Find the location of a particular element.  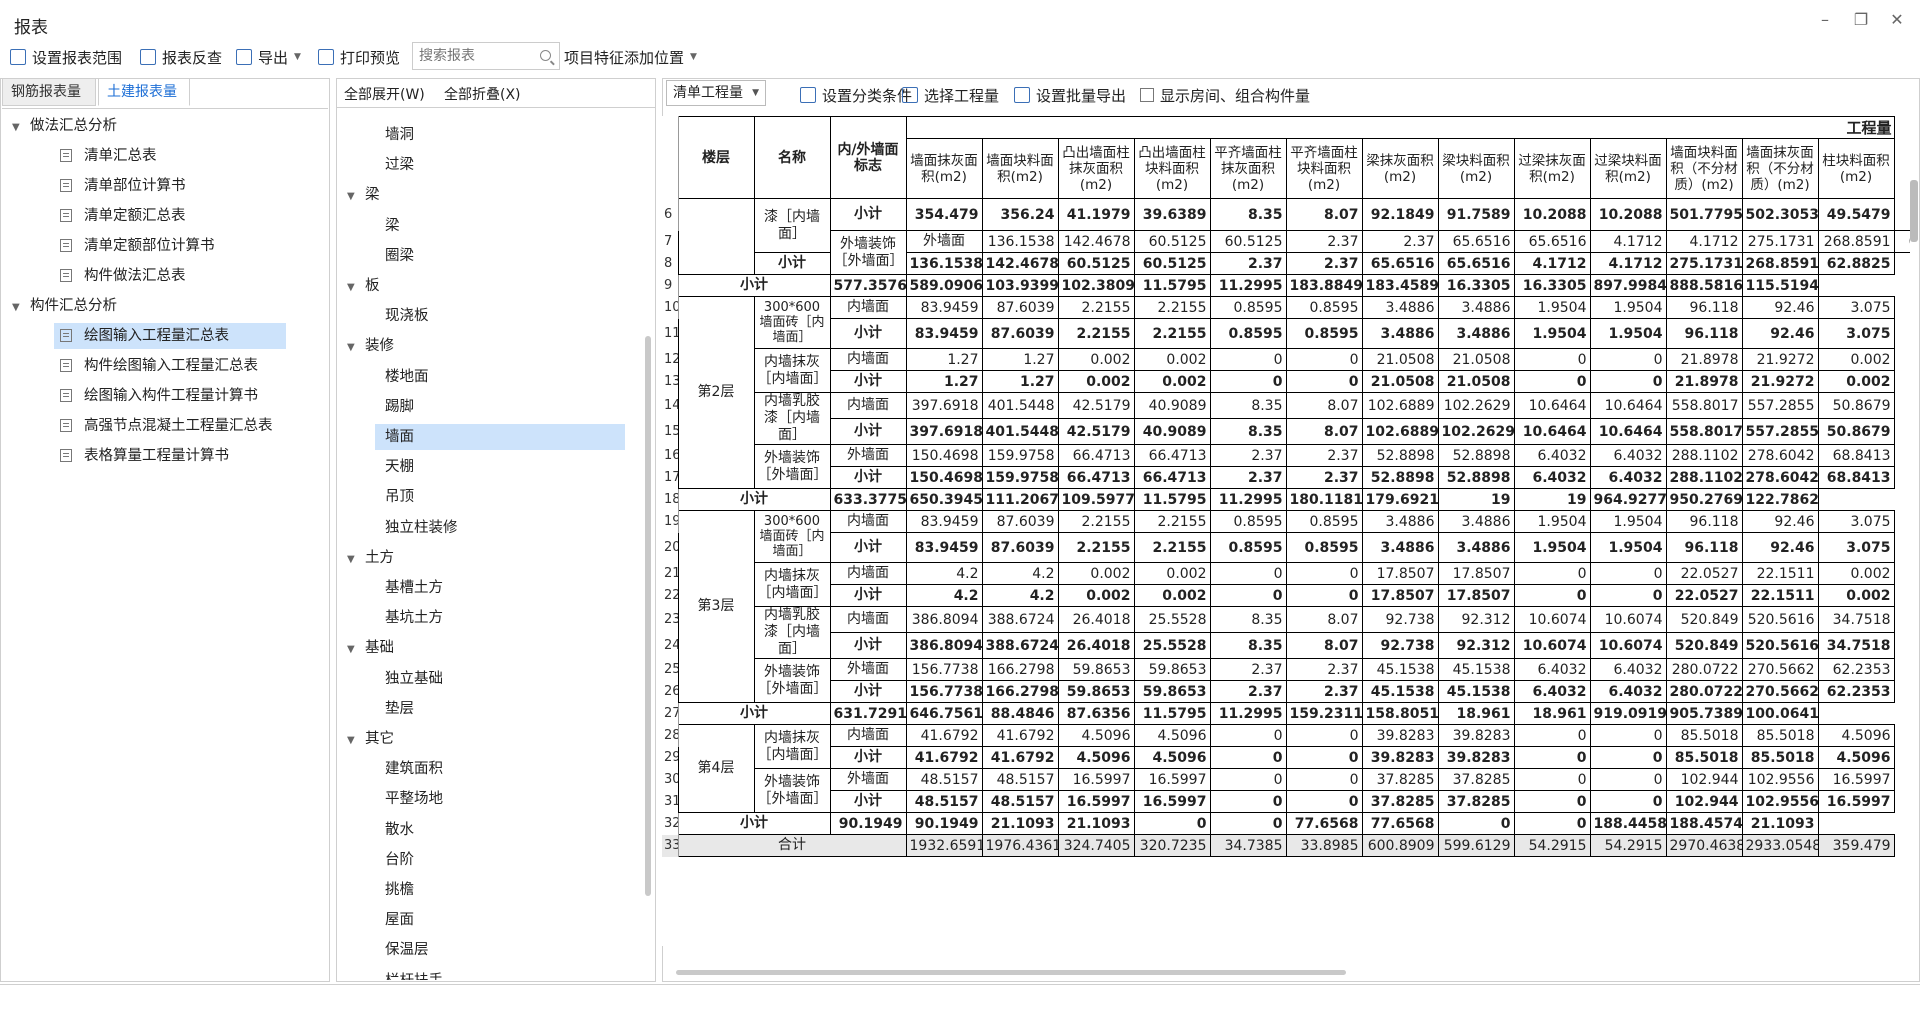

tab-rebar-report: 钢筋报表量 is located at coordinates (49, 92).